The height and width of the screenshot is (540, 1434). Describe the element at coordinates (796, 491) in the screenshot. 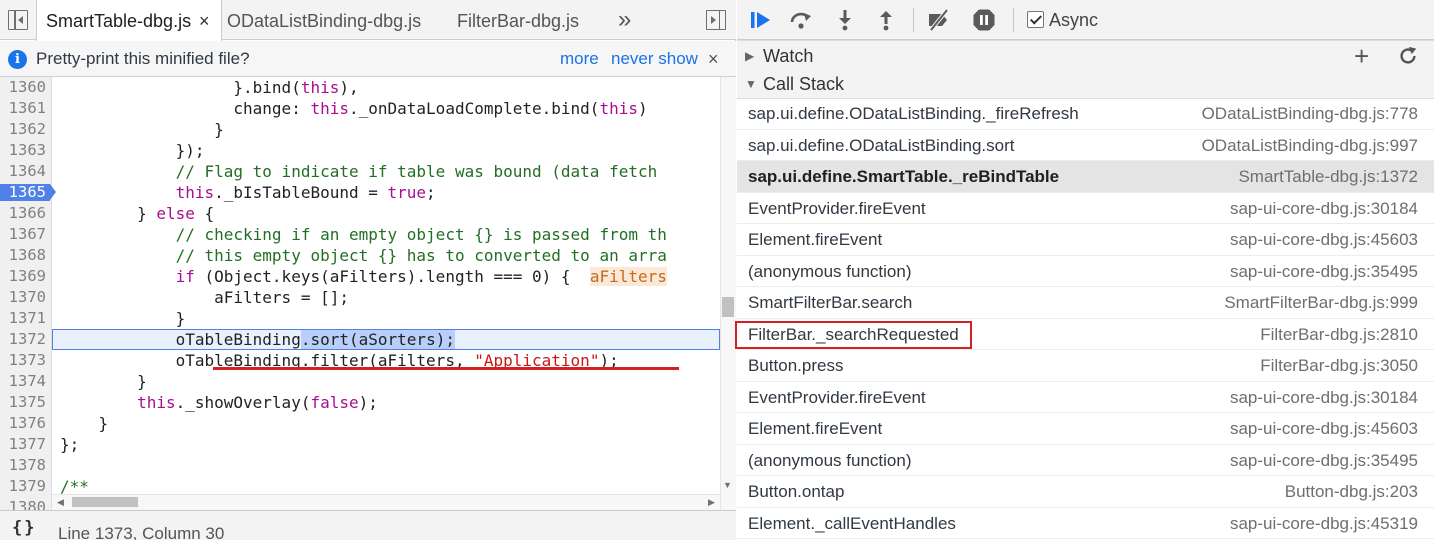

I see `frame-function: Button.ontap` at that location.